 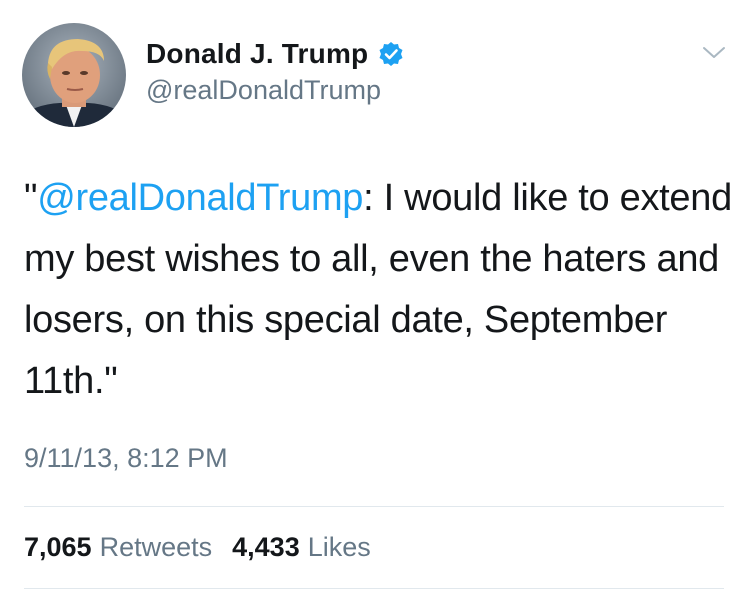 I want to click on chevron-down-icon, so click(x=714, y=53).